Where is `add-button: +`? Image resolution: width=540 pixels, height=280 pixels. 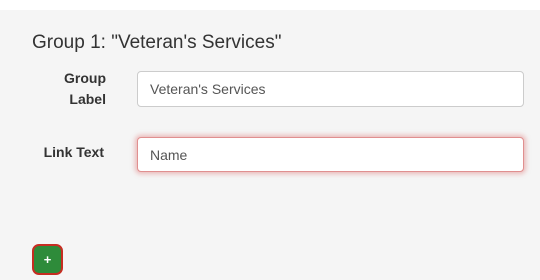 add-button: + is located at coordinates (47, 259).